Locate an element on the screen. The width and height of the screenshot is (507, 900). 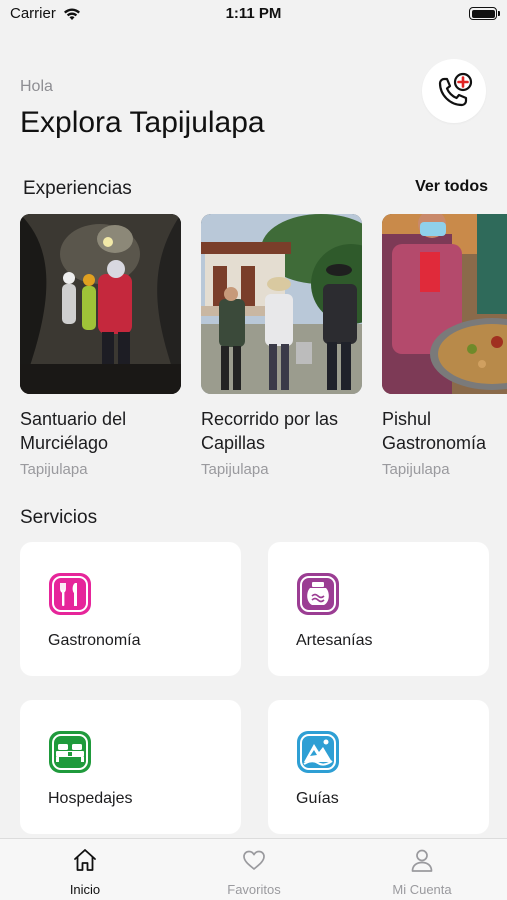
experience-name: Santuario del Murciélago is located at coordinates (100, 431).